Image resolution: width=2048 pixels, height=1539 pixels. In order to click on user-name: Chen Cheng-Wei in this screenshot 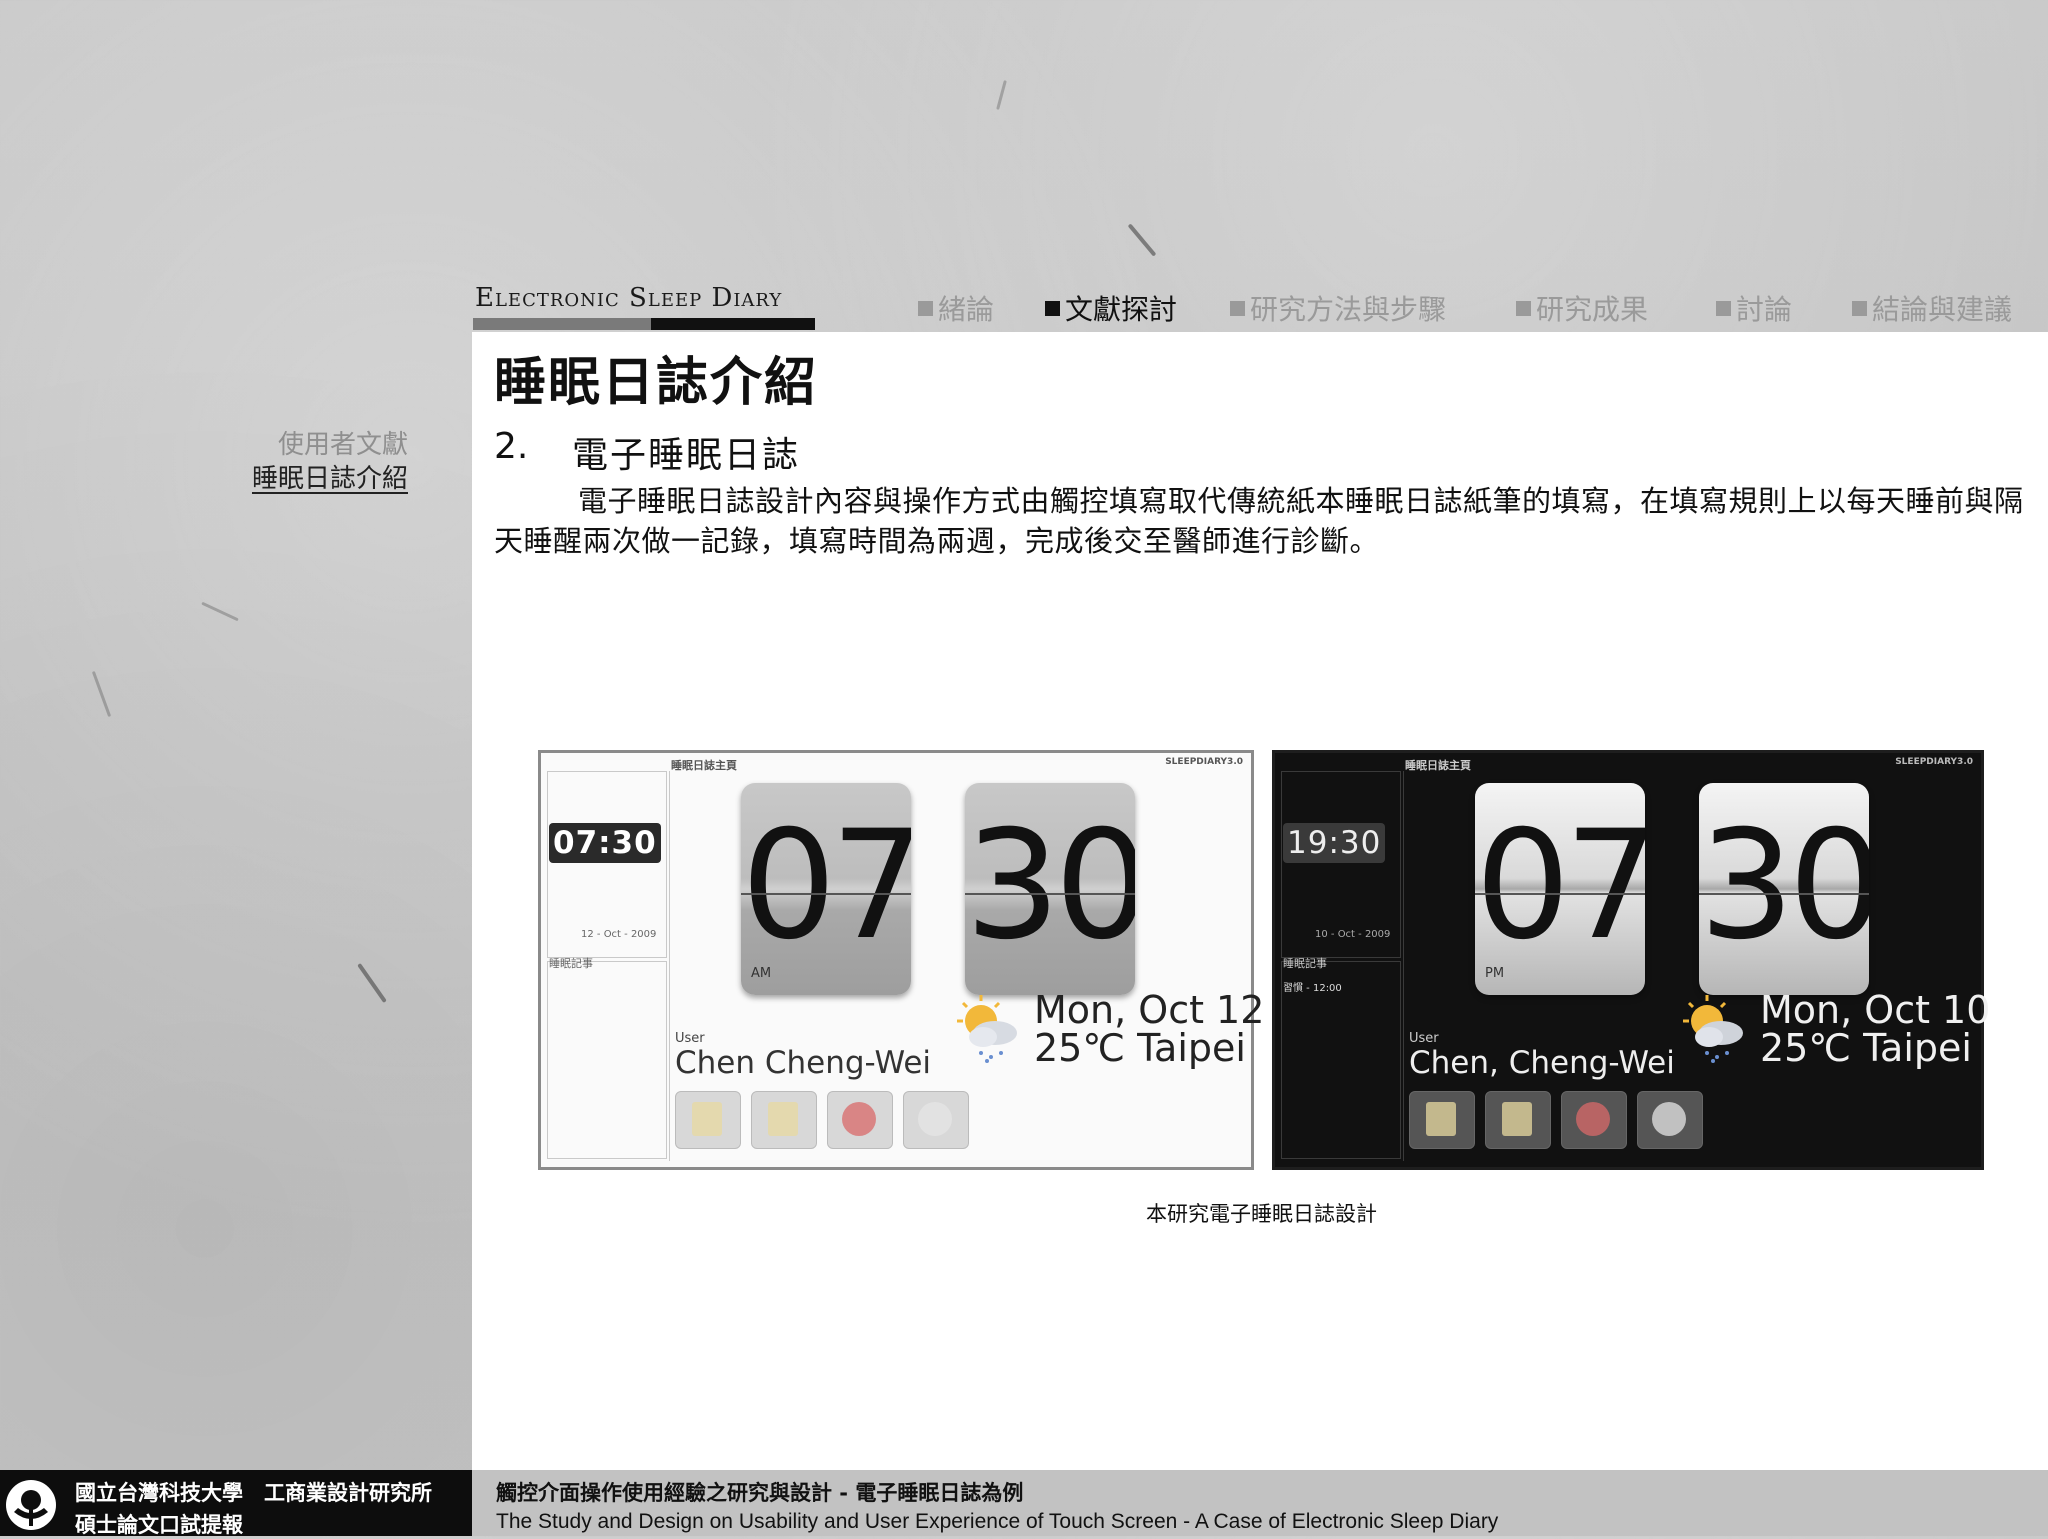, I will do `click(803, 1063)`.